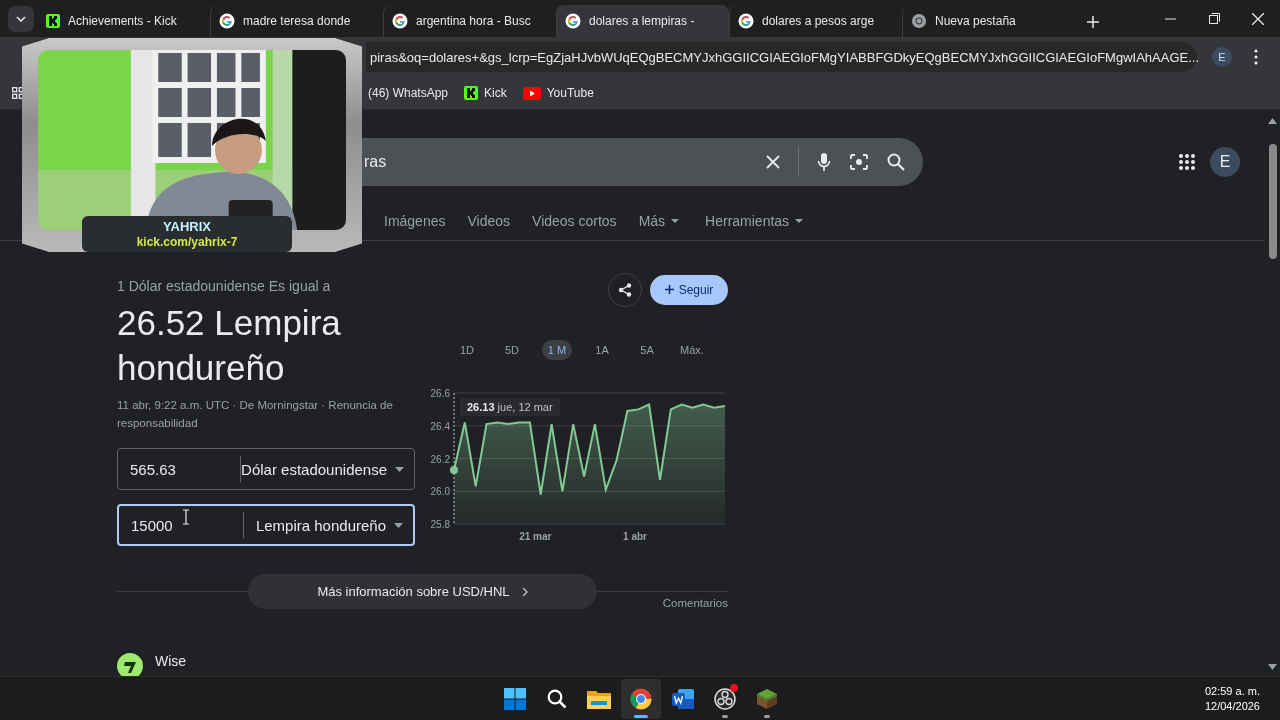 Image resolution: width=1280 pixels, height=720 pixels. What do you see at coordinates (440, 426) in the screenshot?
I see `y-tick-label: 26.4` at bounding box center [440, 426].